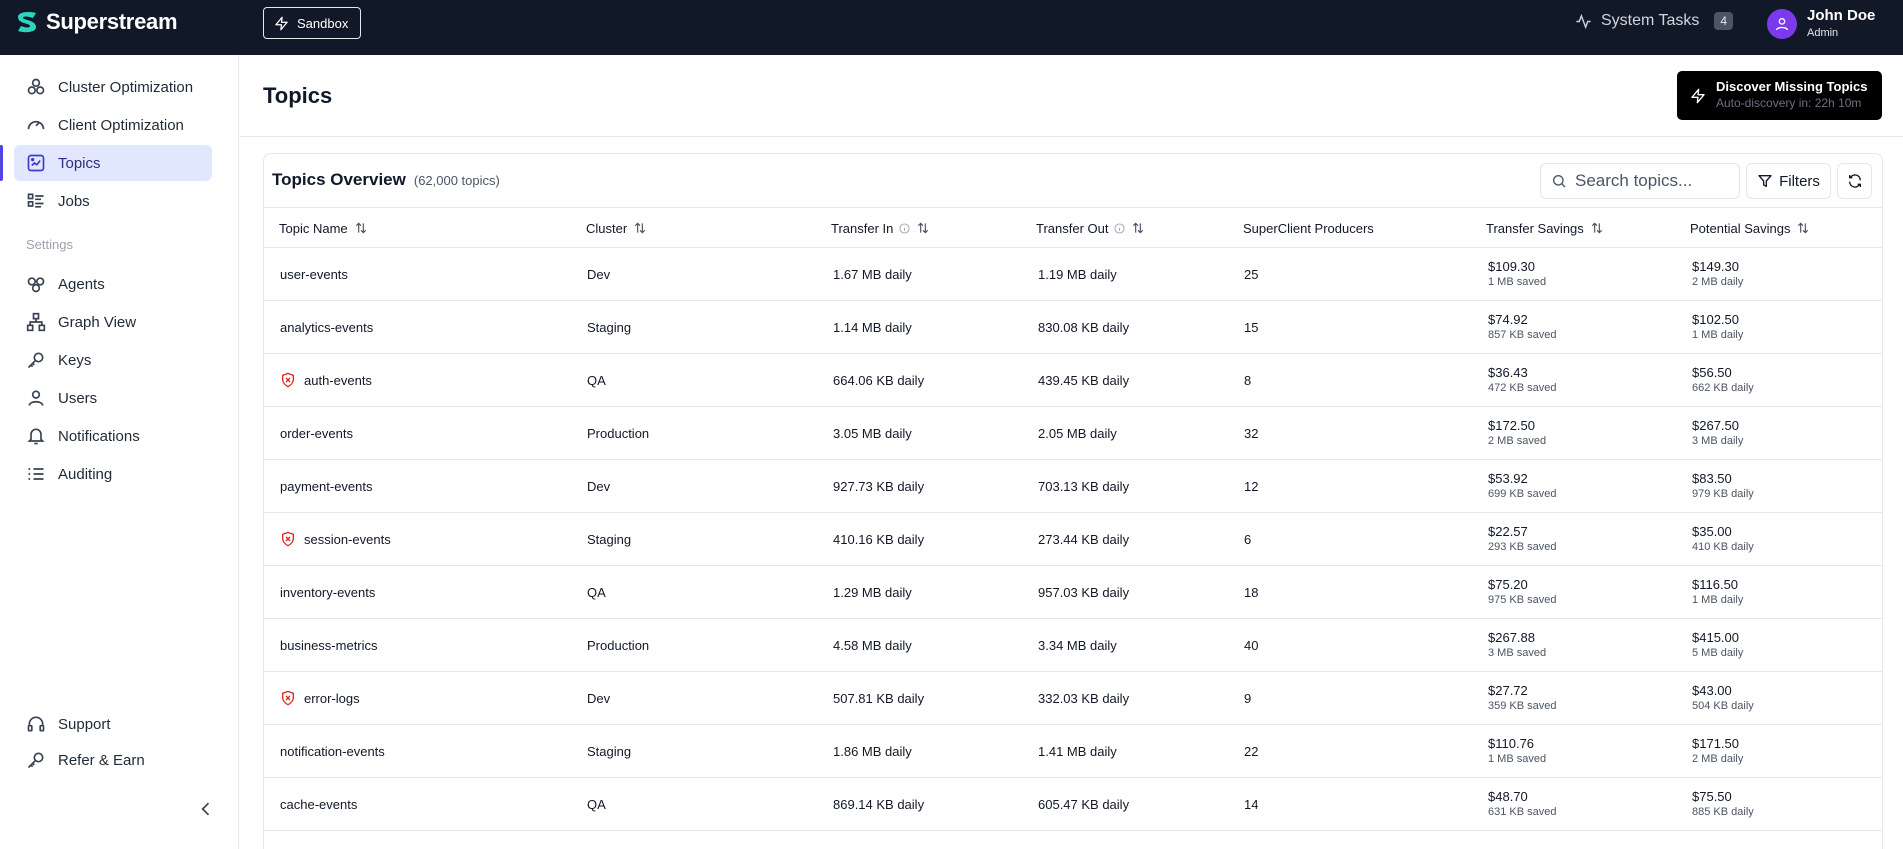 Image resolution: width=1903 pixels, height=849 pixels. What do you see at coordinates (1712, 531) in the screenshot?
I see `potential-savings-value: $35.00` at bounding box center [1712, 531].